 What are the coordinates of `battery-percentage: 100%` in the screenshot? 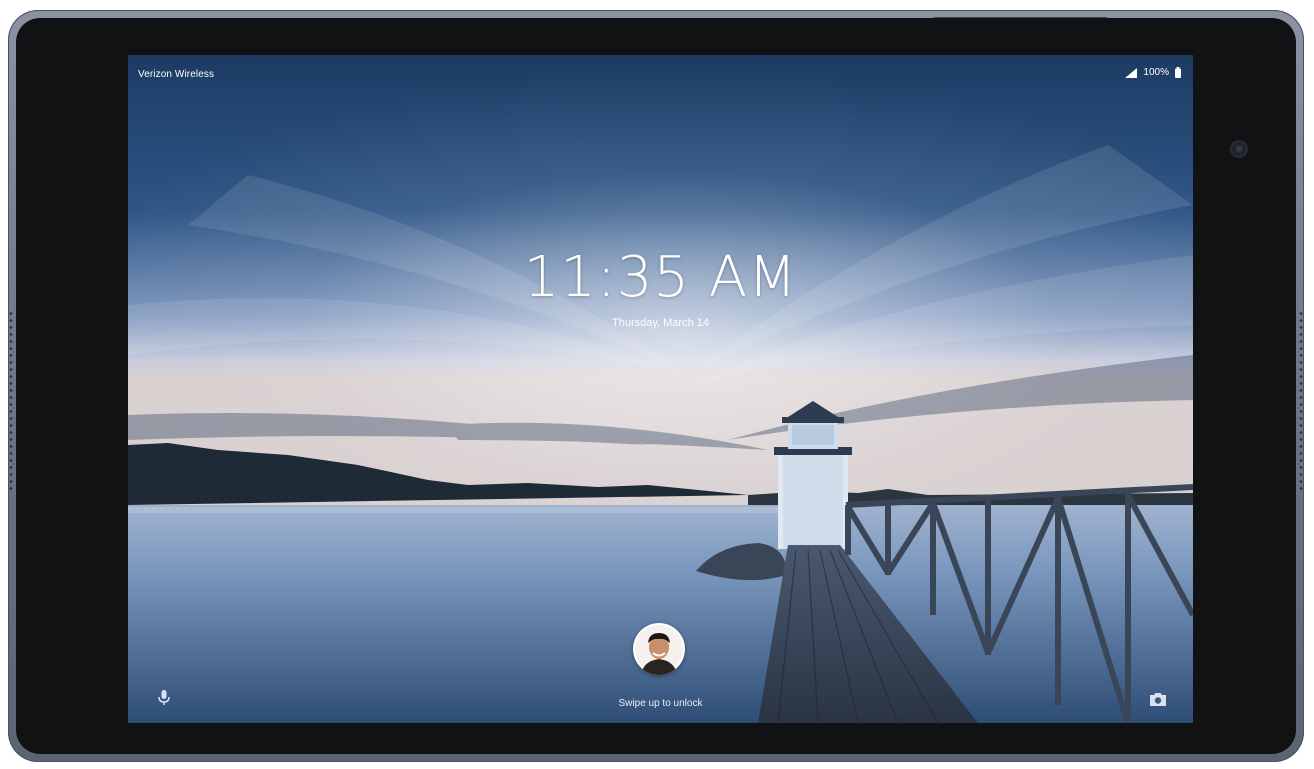 It's located at (1156, 72).